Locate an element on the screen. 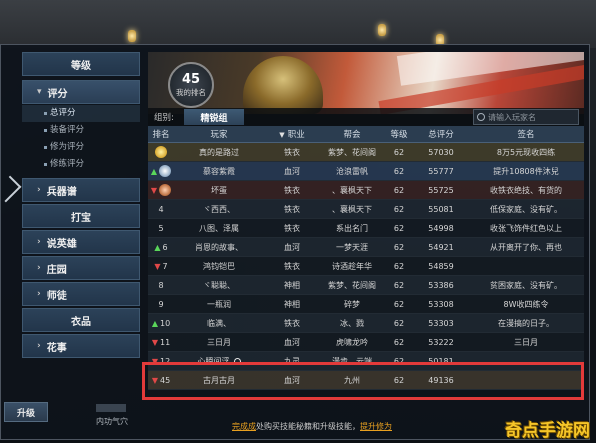  rank-cell: ▼ is located at coordinates (161, 190).